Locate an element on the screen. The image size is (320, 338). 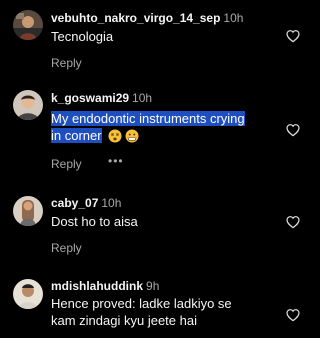
comment-meta: vebuhto_nakro_virgo_14_sep 10h is located at coordinates (147, 18).